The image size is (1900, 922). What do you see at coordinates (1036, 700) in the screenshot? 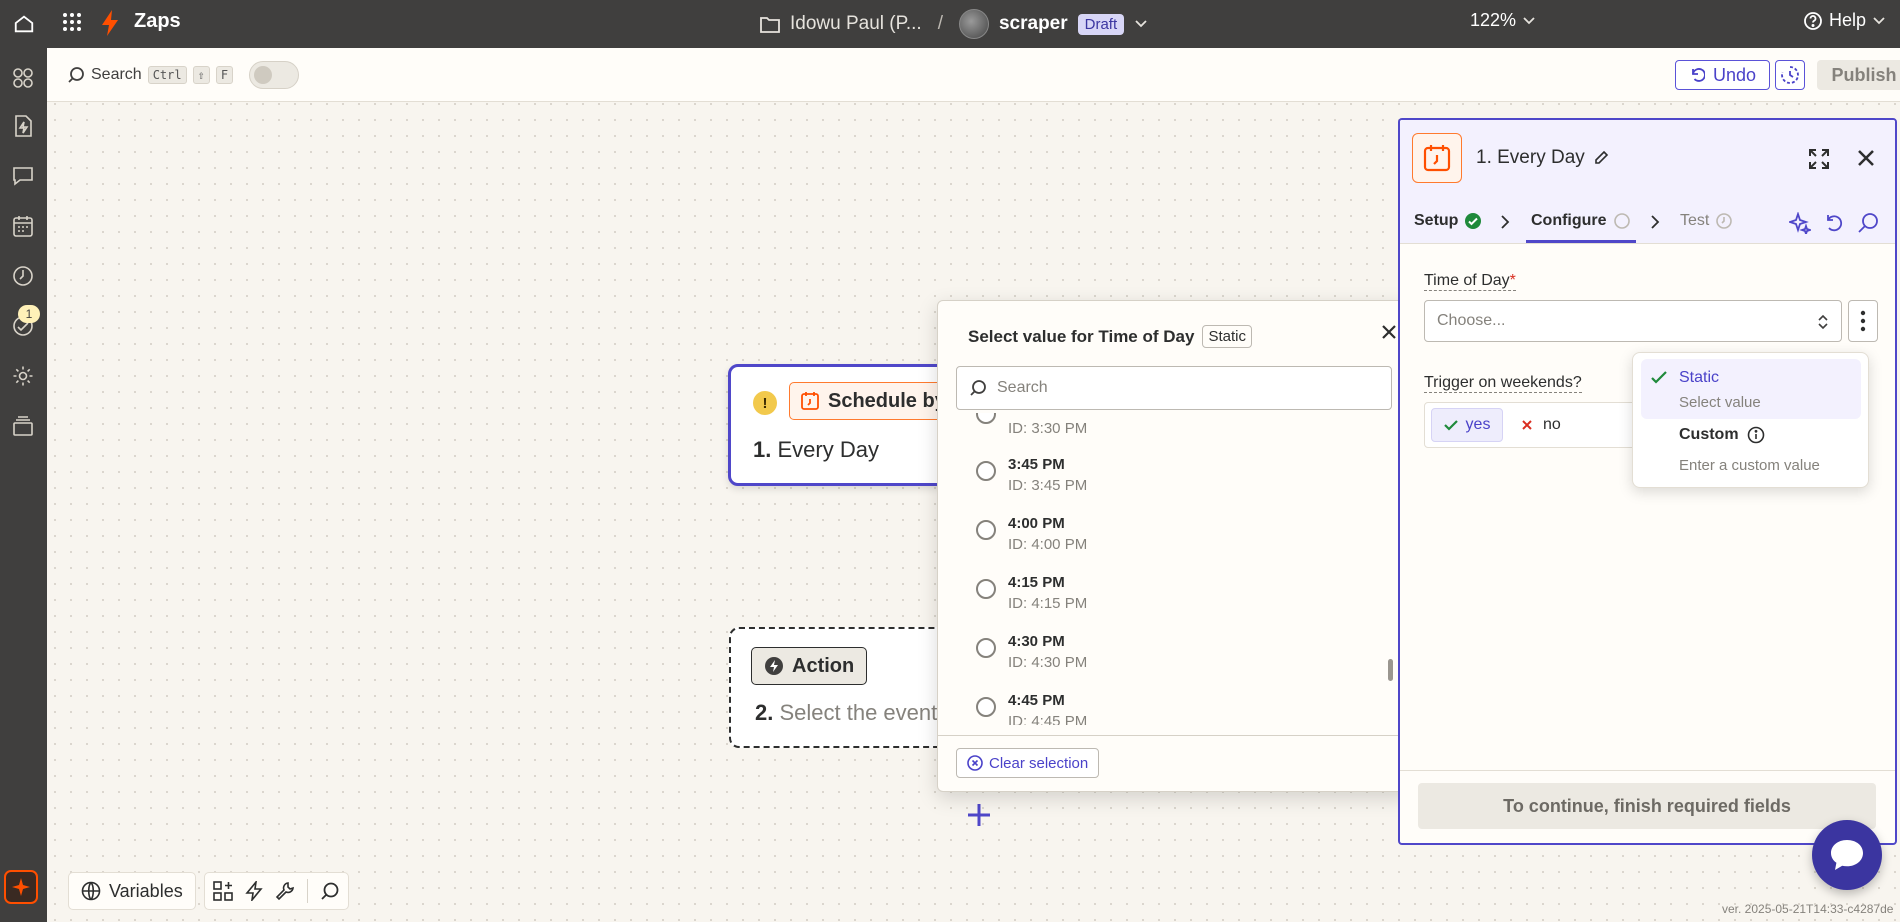
I see `option-label: 4:45 PM` at bounding box center [1036, 700].